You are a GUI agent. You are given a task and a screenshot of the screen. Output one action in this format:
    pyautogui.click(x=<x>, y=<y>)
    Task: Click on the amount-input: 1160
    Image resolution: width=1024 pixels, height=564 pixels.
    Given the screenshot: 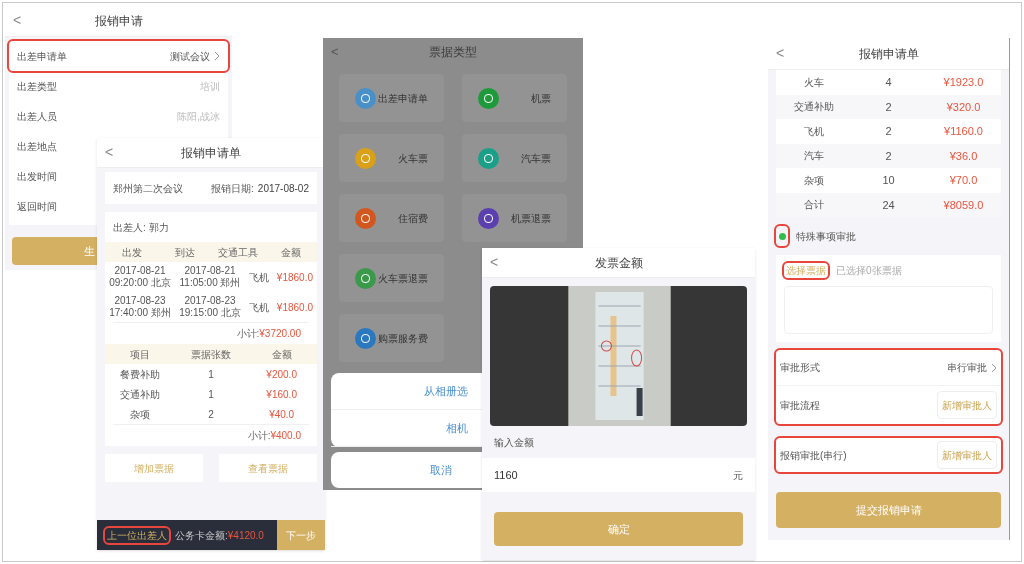 What is the action you would take?
    pyautogui.click(x=613, y=475)
    